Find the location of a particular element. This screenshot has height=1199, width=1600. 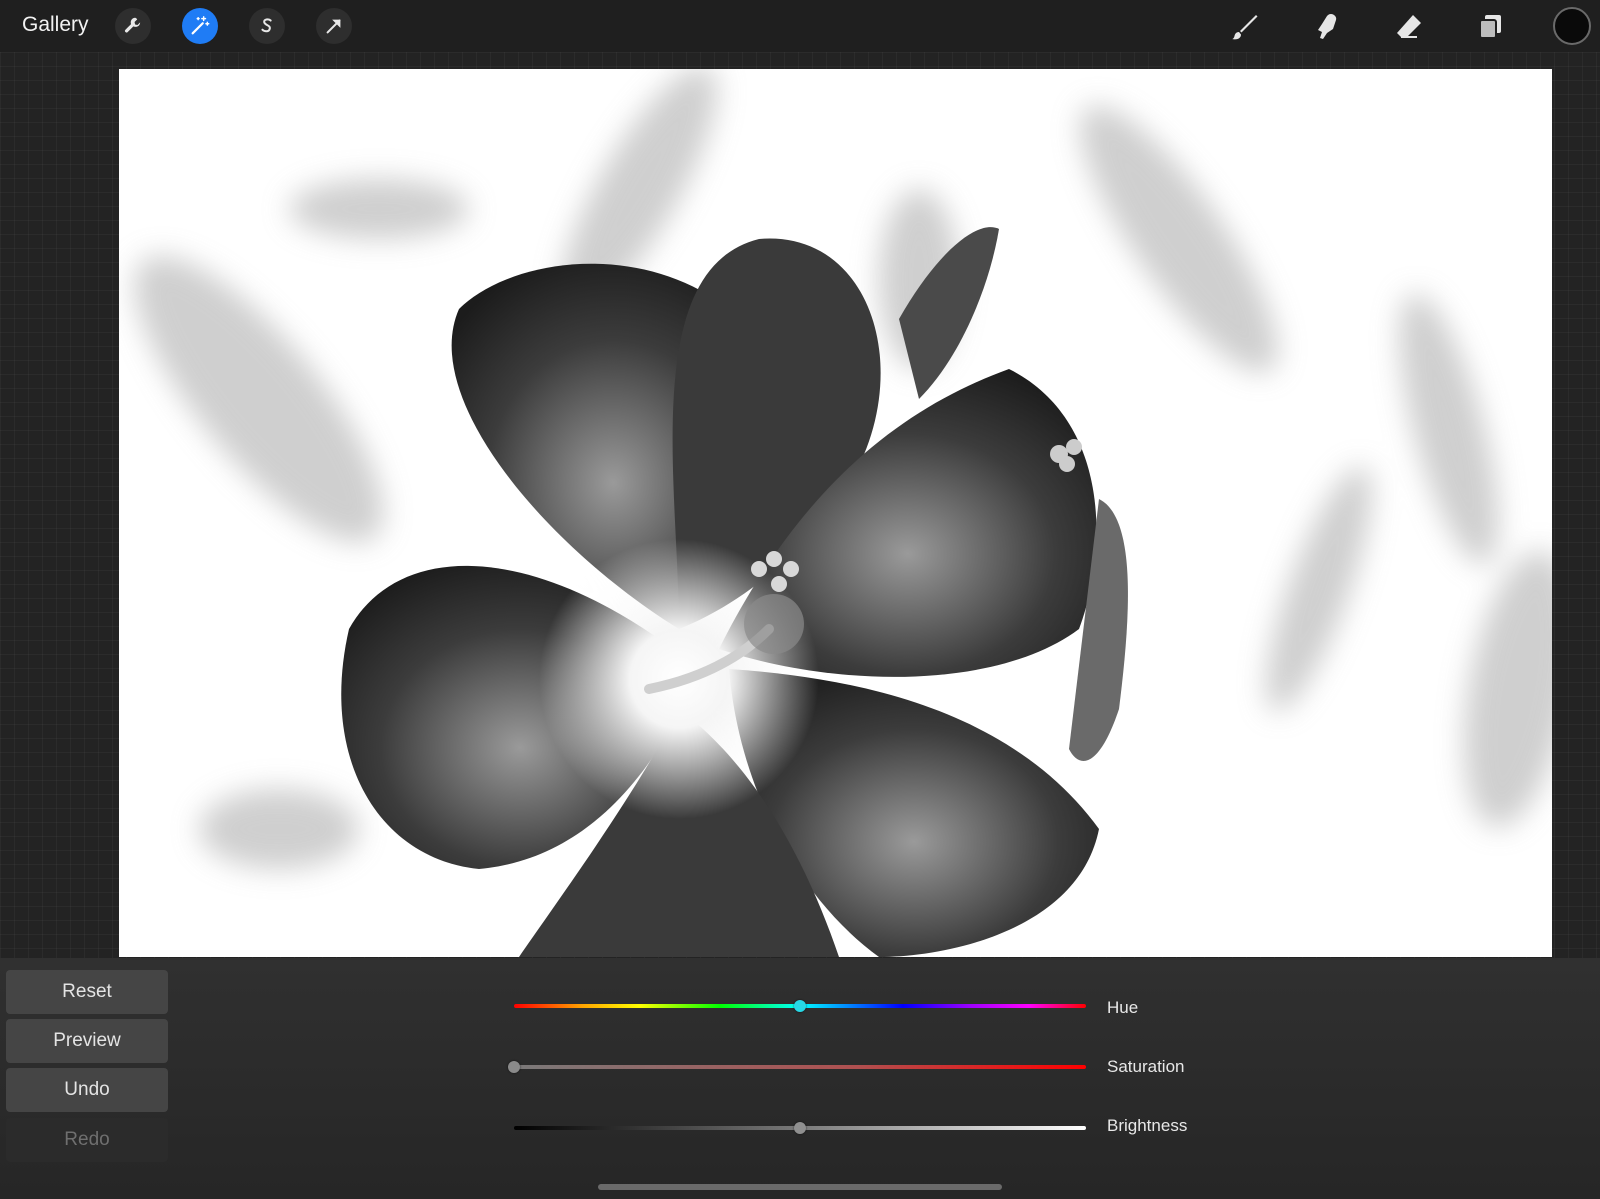

brightness-label: Brightness is located at coordinates (1147, 1125).